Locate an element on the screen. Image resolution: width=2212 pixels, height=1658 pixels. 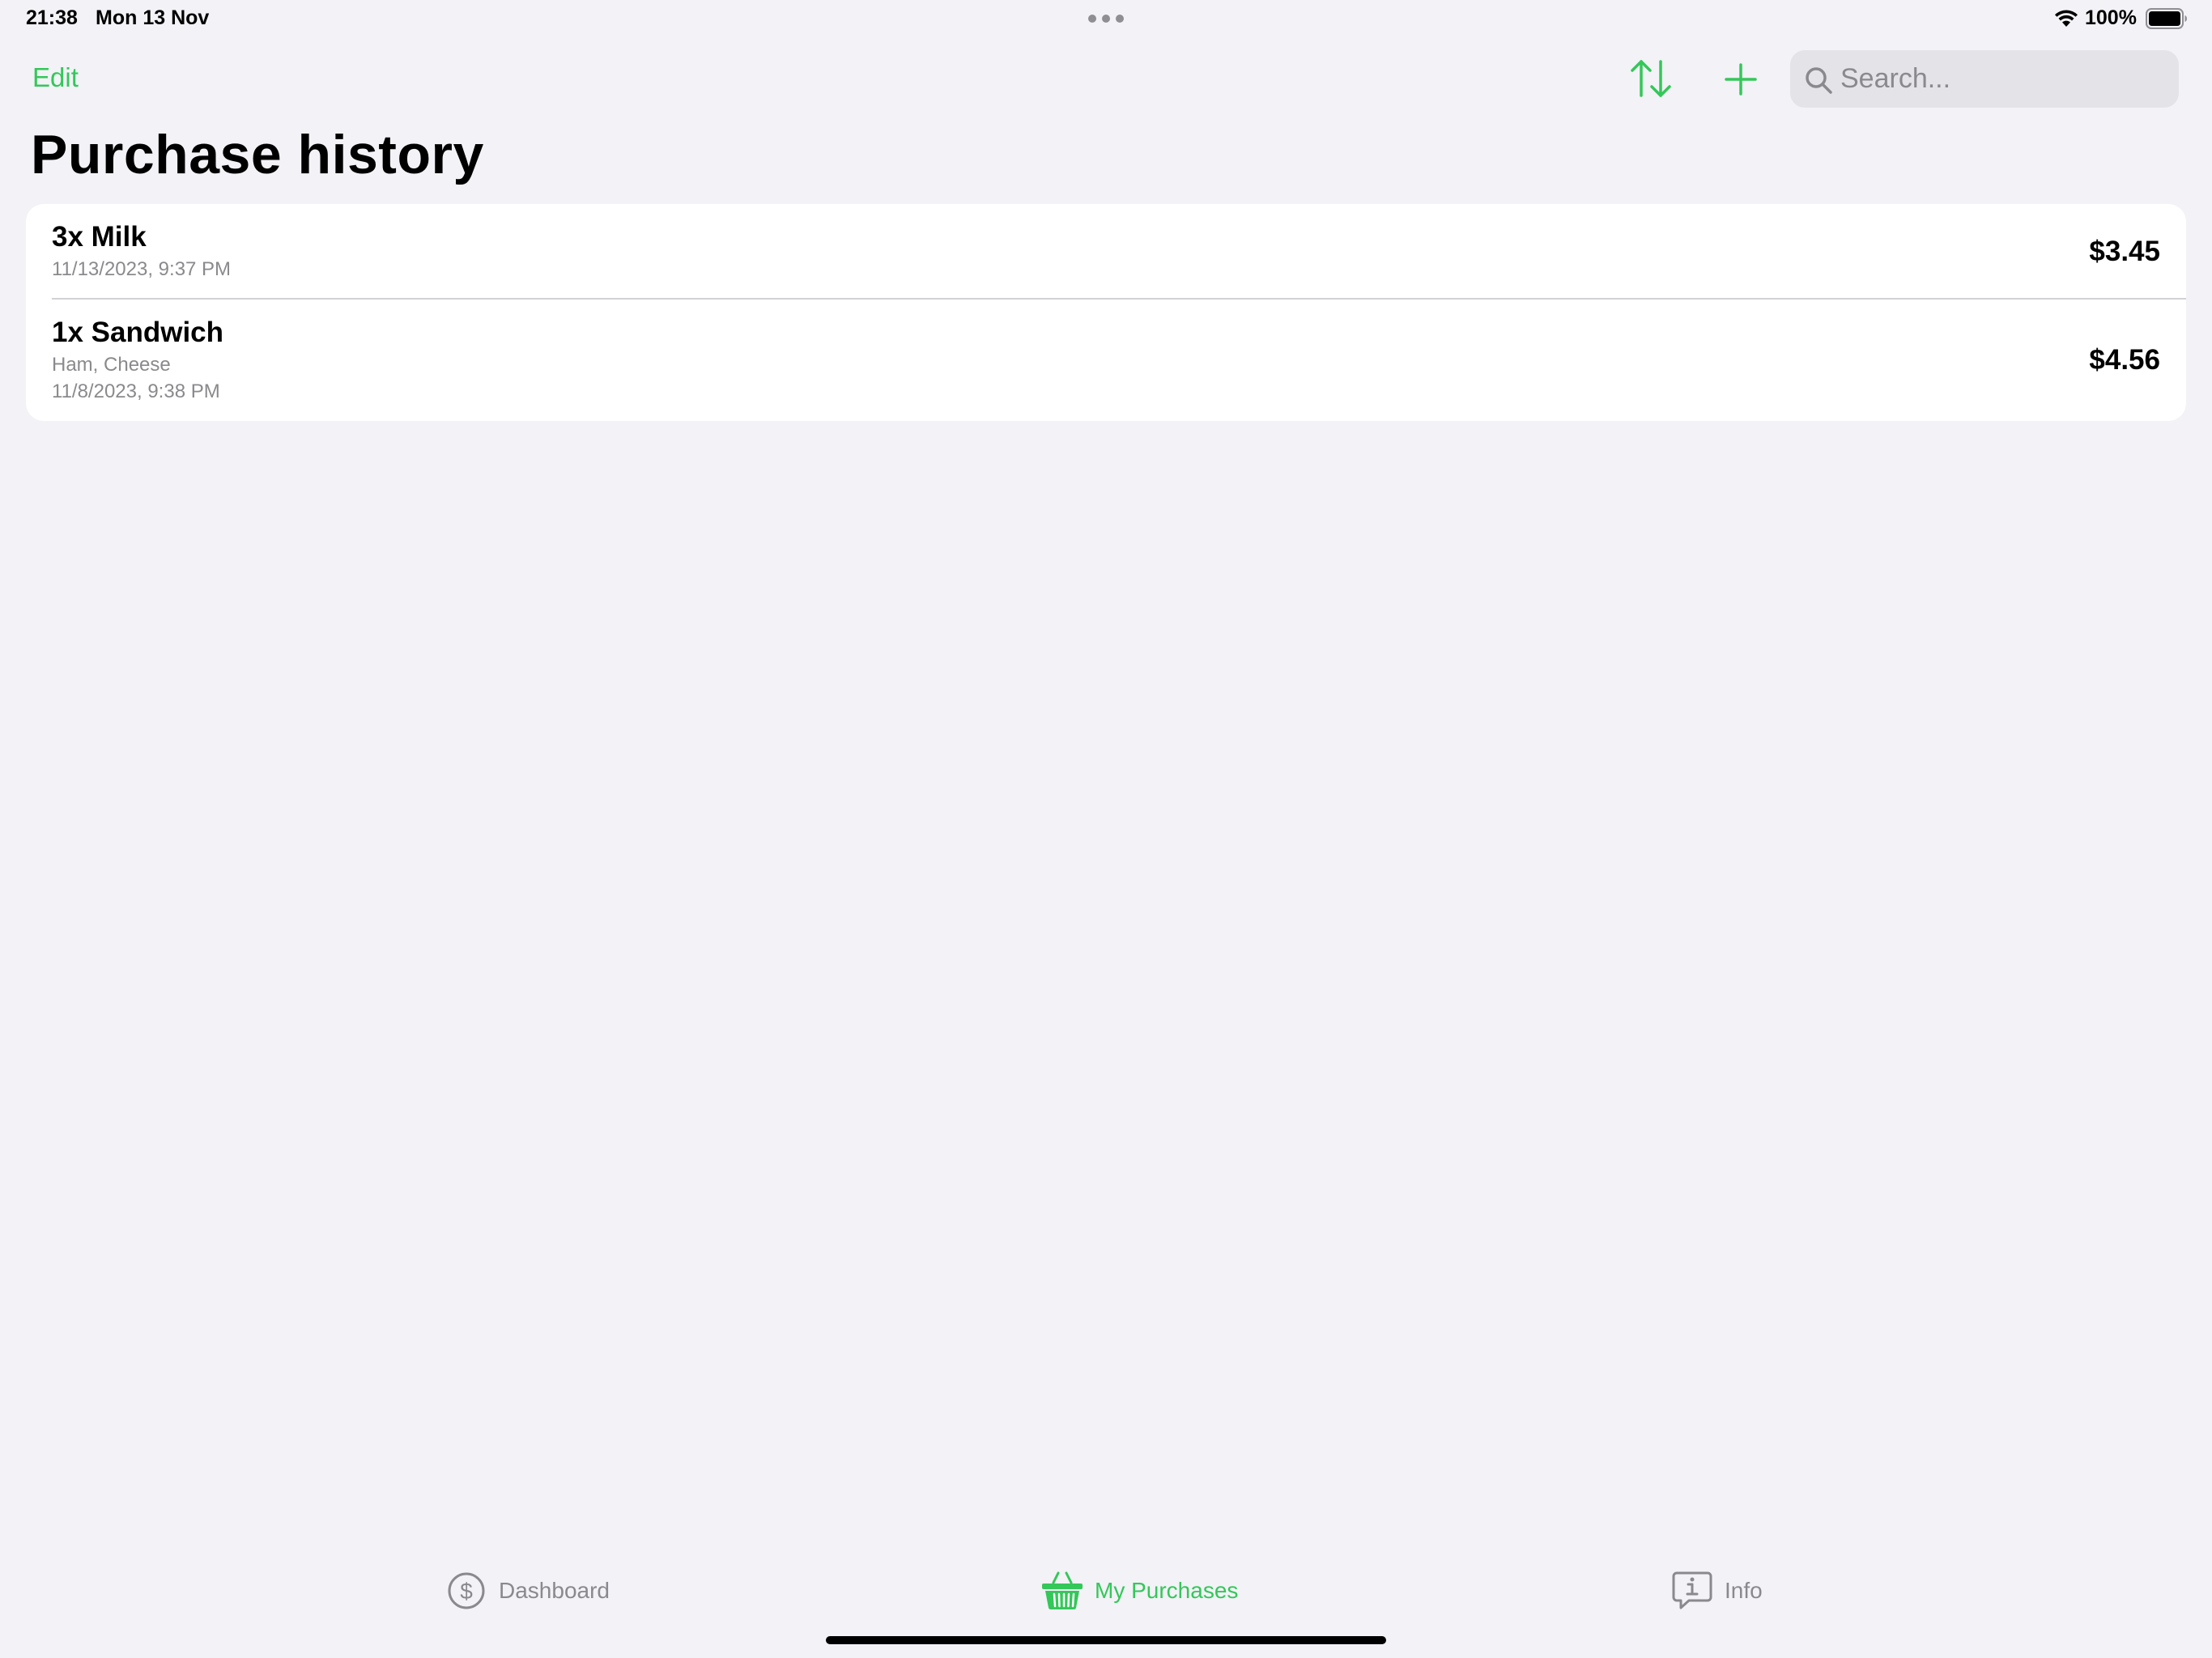
plus-icon is located at coordinates (1741, 79).